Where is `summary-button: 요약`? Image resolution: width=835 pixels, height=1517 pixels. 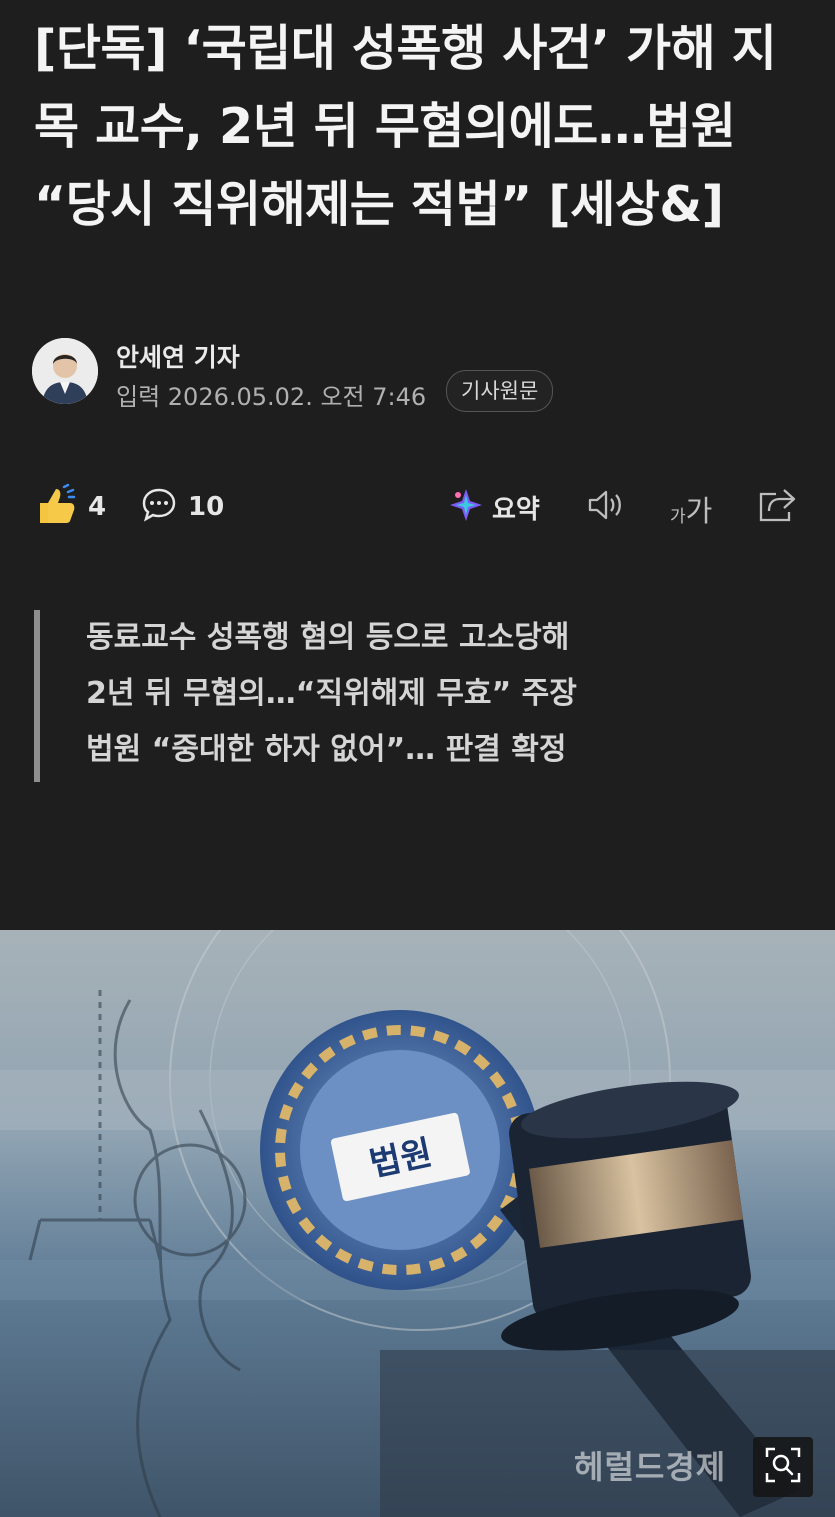 summary-button: 요약 is located at coordinates (494, 507).